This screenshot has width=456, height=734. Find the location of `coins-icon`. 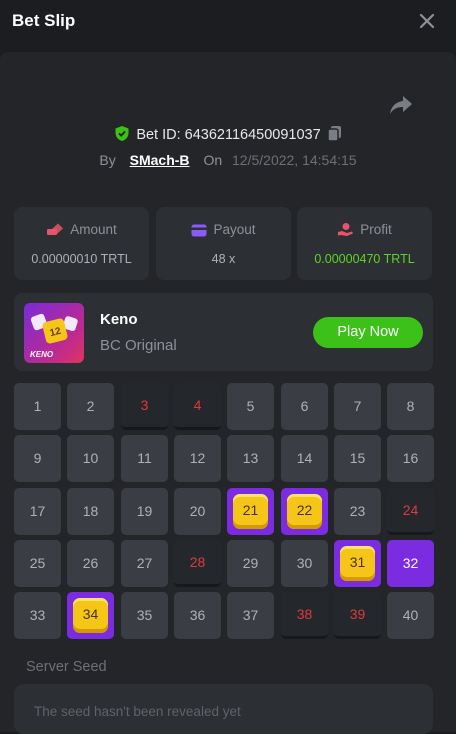

coins-icon is located at coordinates (55, 229).